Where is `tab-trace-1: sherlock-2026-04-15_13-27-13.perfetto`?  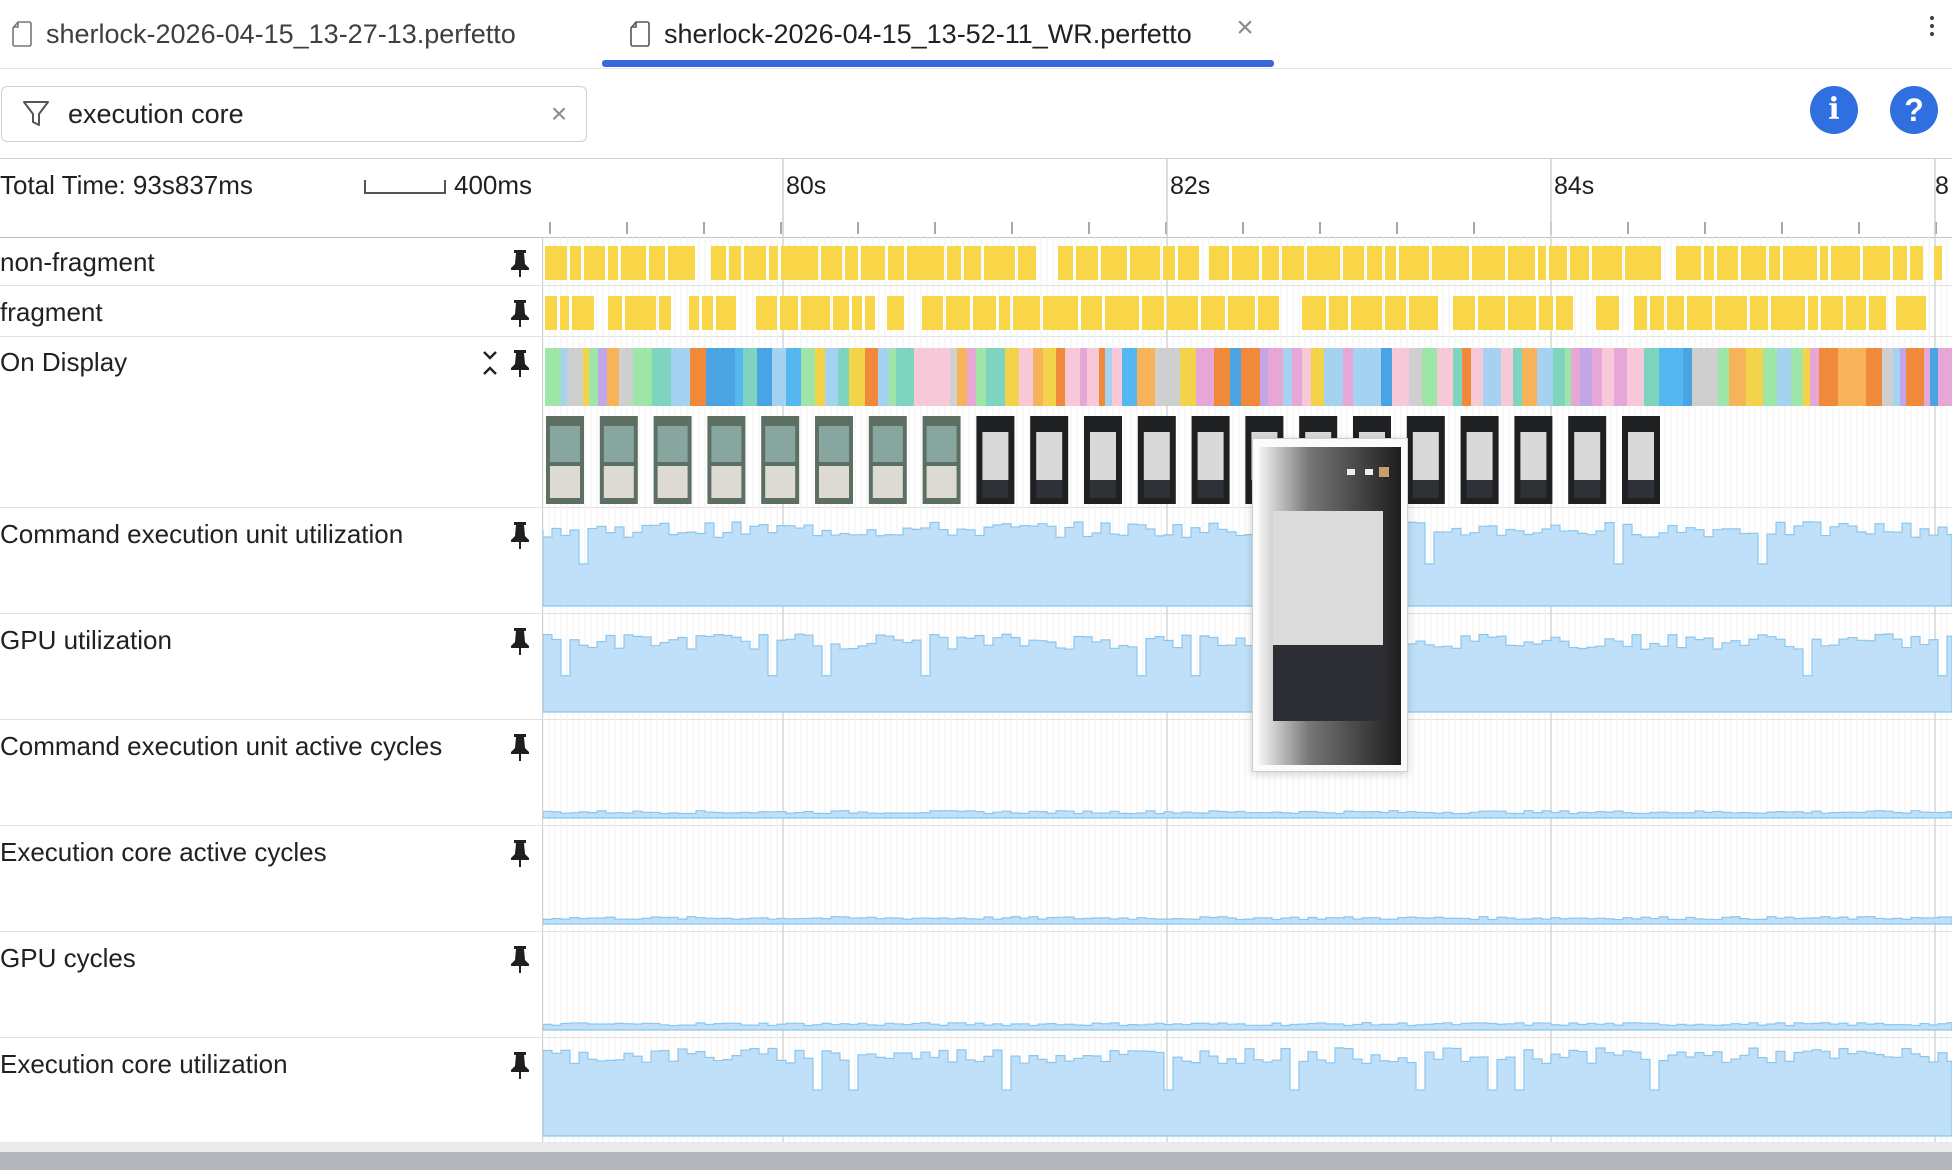
tab-trace-1: sherlock-2026-04-15_13-27-13.perfetto is located at coordinates (264, 34).